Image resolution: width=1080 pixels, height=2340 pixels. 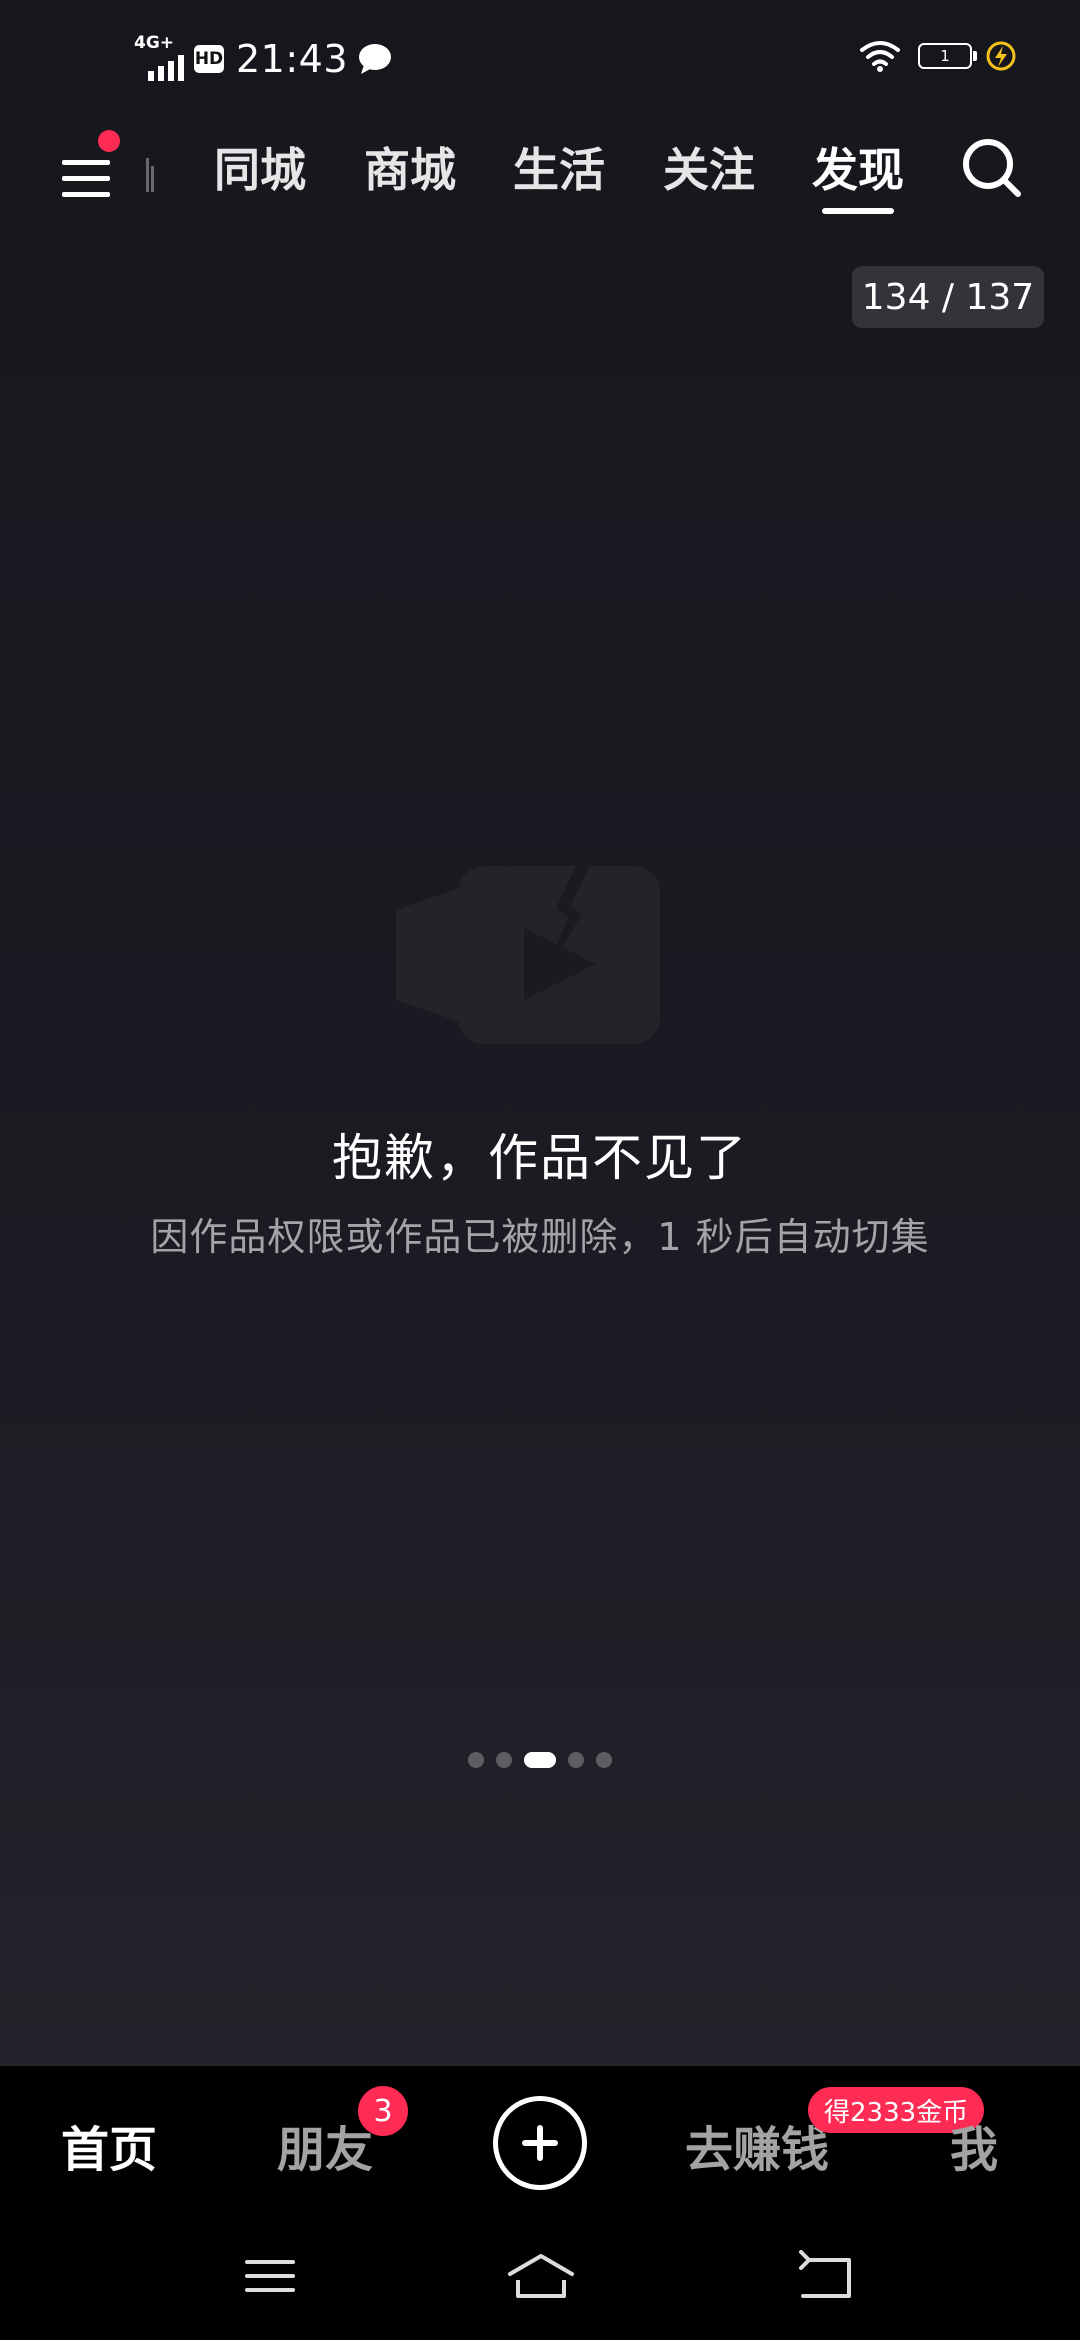 What do you see at coordinates (858, 211) in the screenshot?
I see `active-tab-indicator` at bounding box center [858, 211].